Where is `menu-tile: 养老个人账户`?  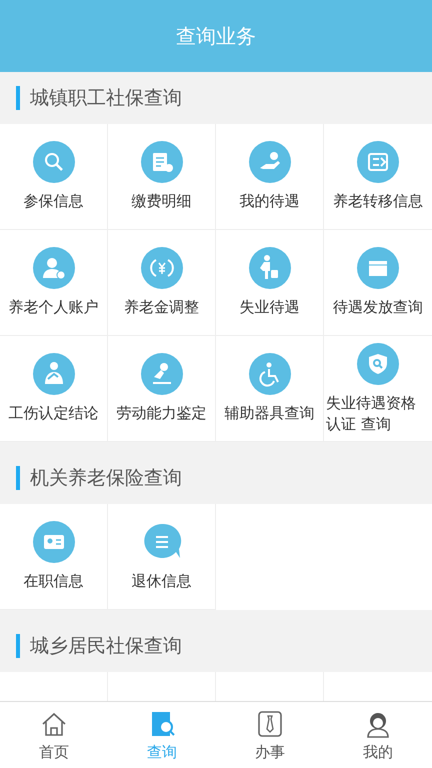 menu-tile: 养老个人账户 is located at coordinates (54, 283).